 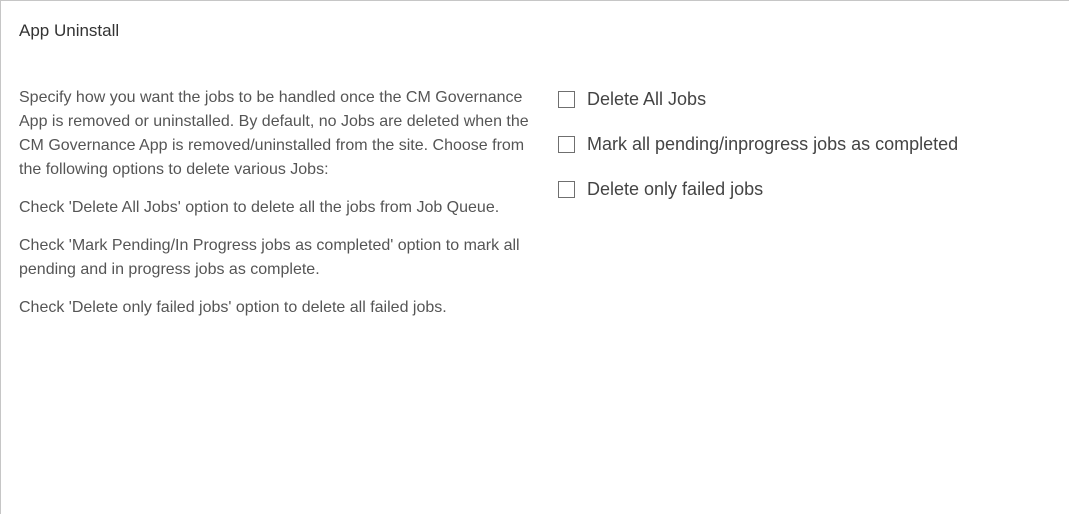 I want to click on delete-all-jobs-checkbox, so click(x=566, y=99).